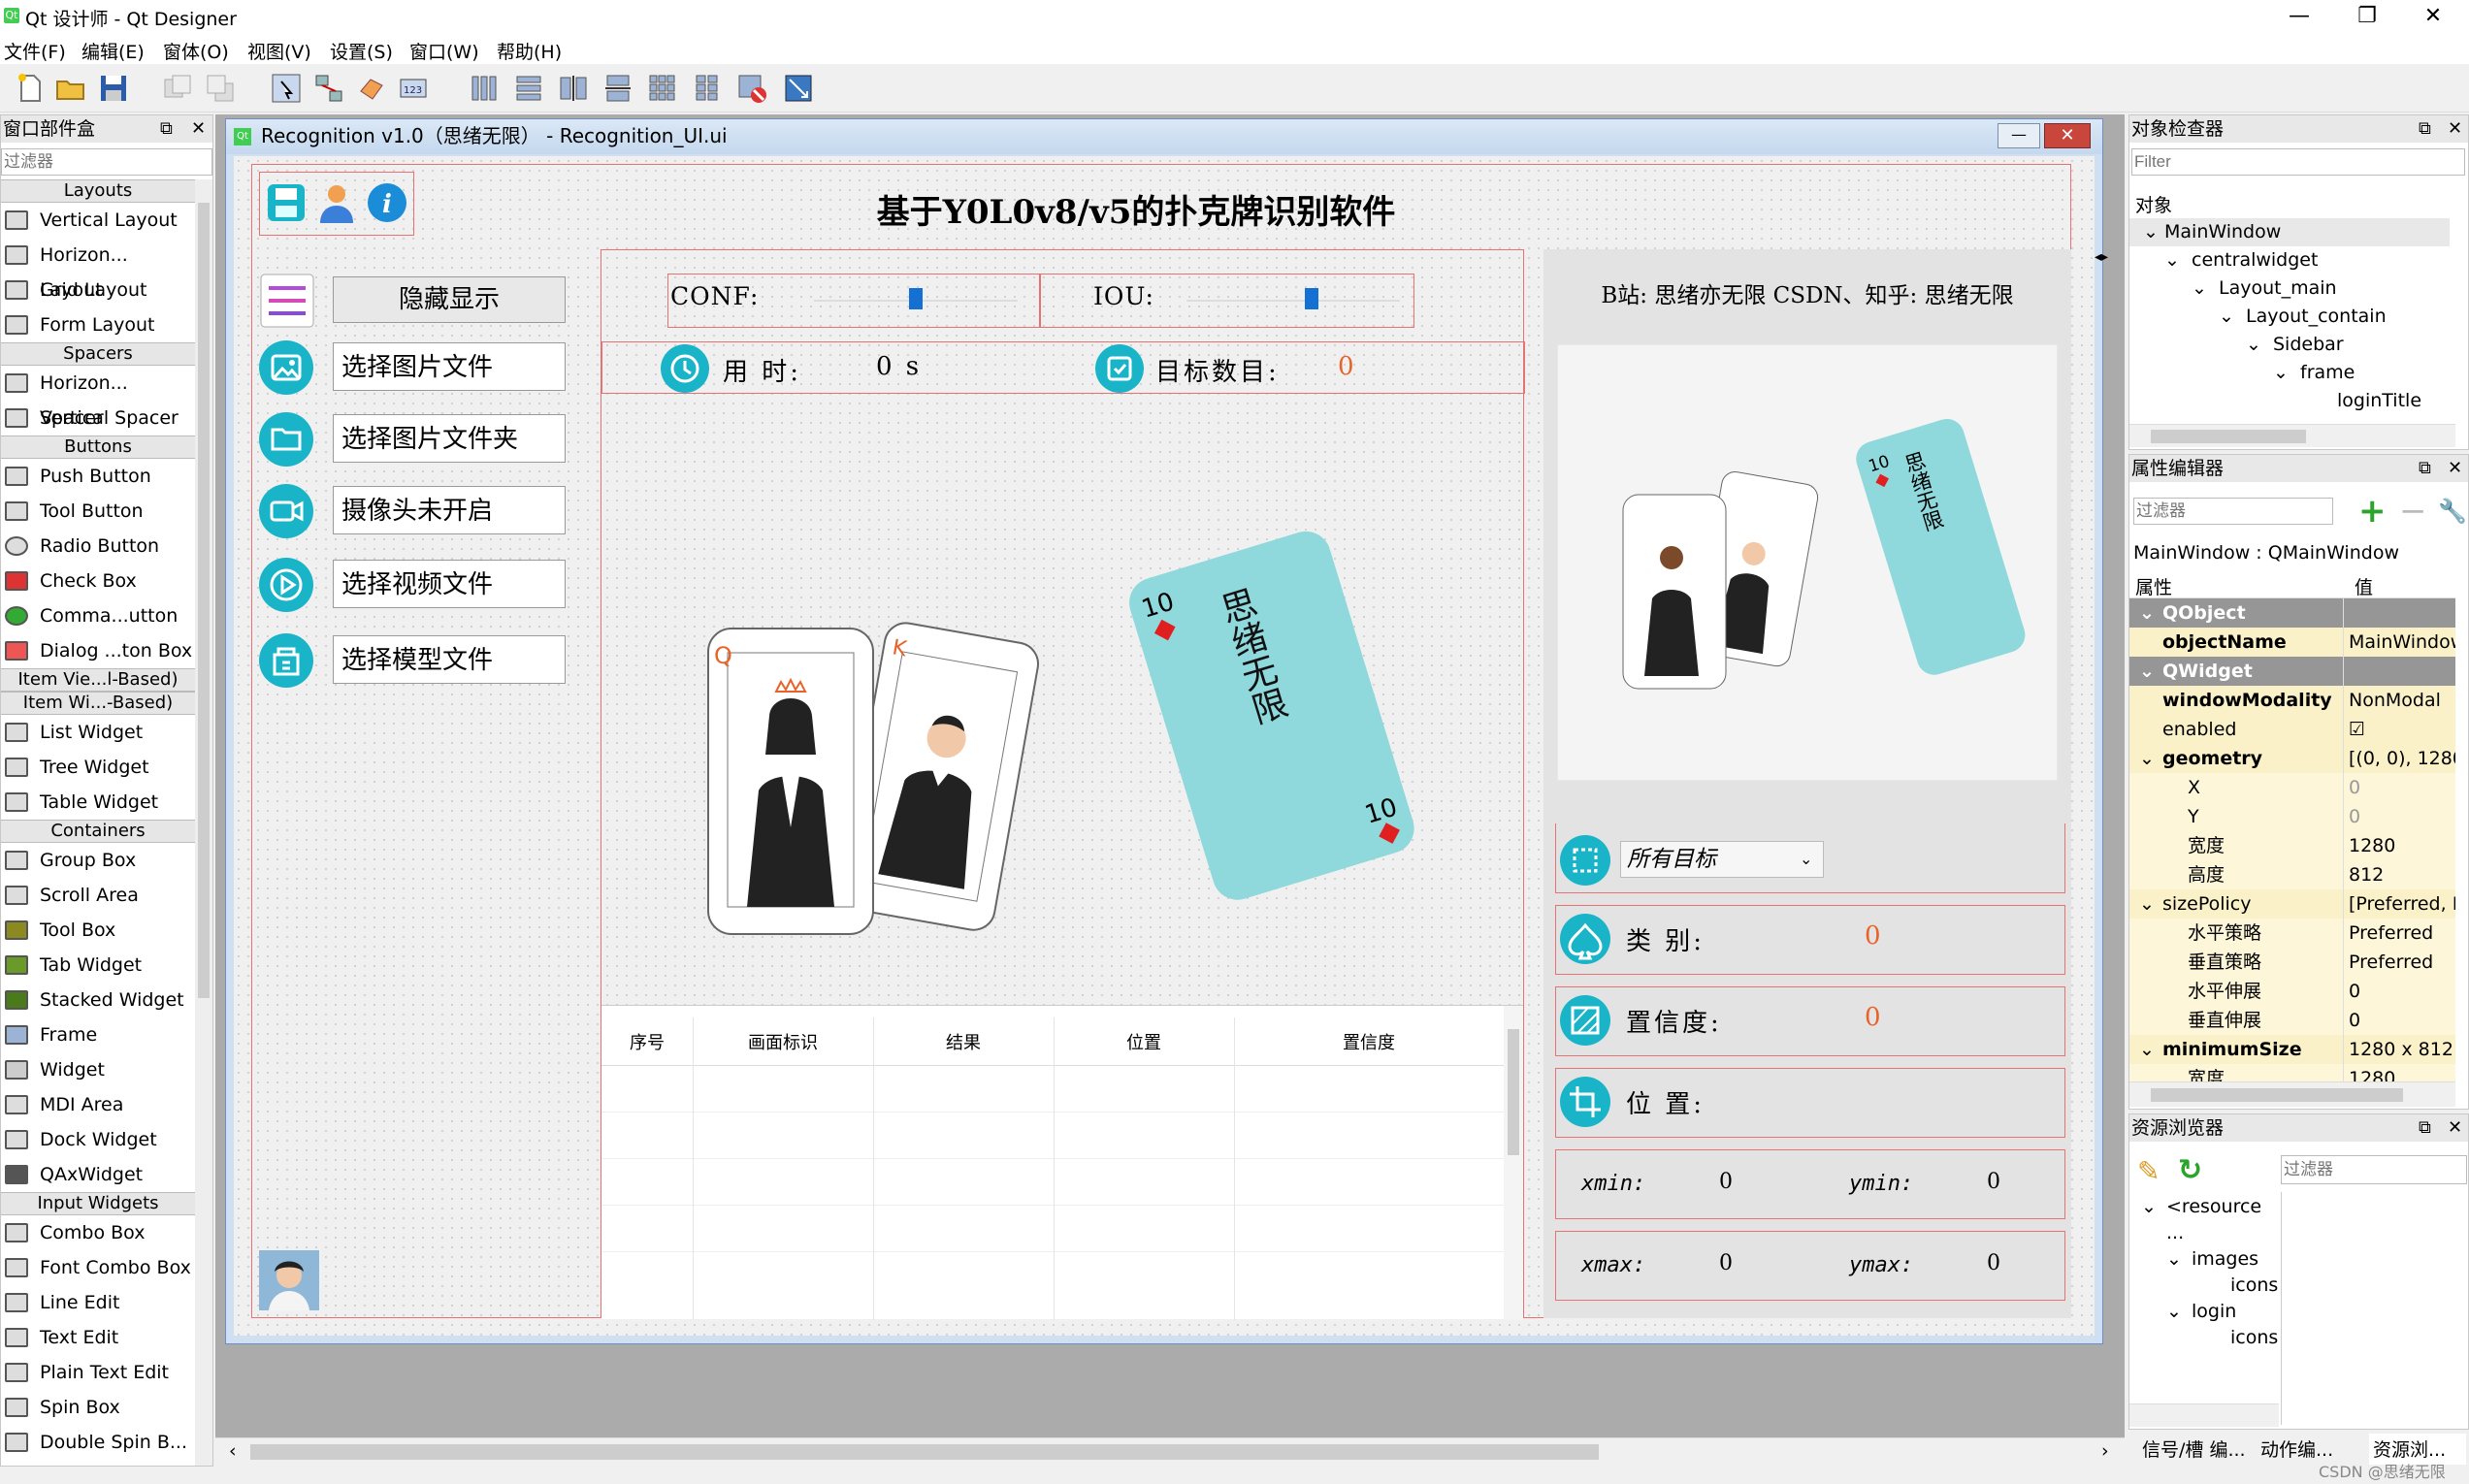  I want to click on widget-tool-button: Tool Button, so click(98, 512).